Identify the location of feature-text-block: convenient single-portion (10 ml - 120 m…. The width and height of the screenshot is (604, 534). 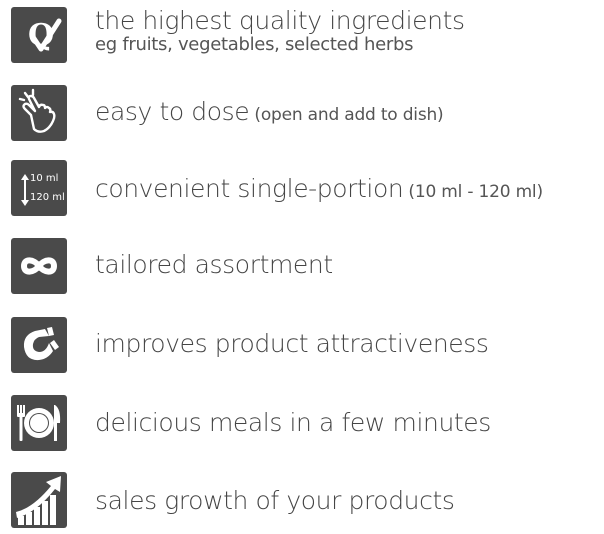
(319, 188).